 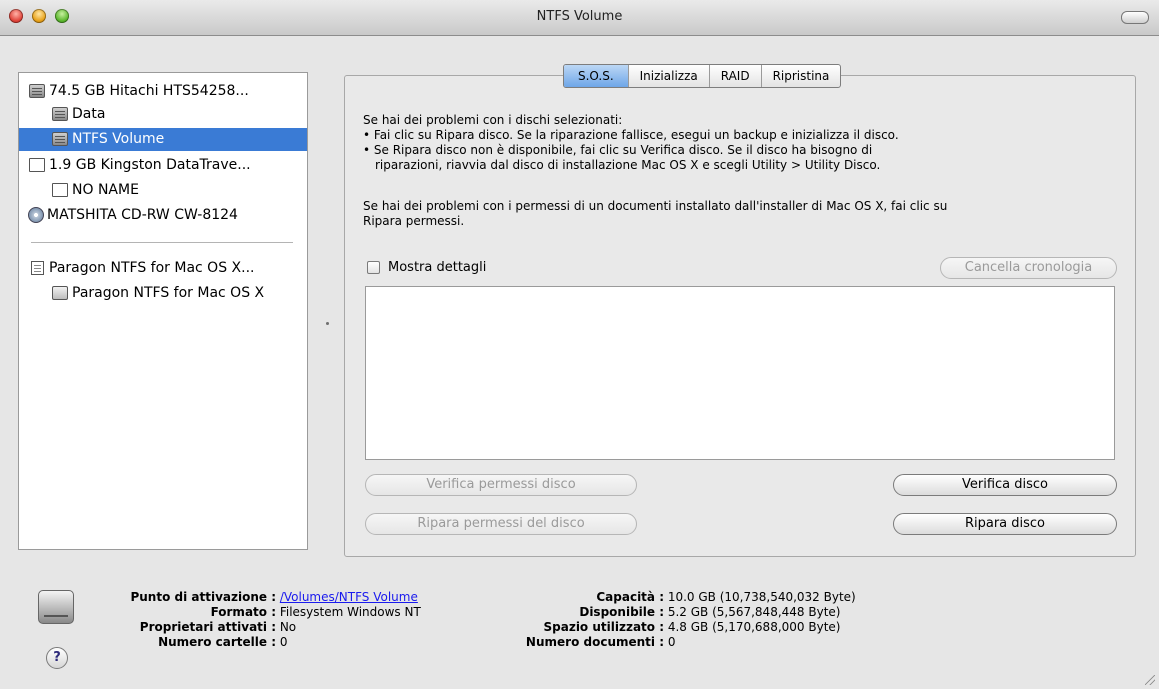 I want to click on toolbar-toggle-button, so click(x=1135, y=17).